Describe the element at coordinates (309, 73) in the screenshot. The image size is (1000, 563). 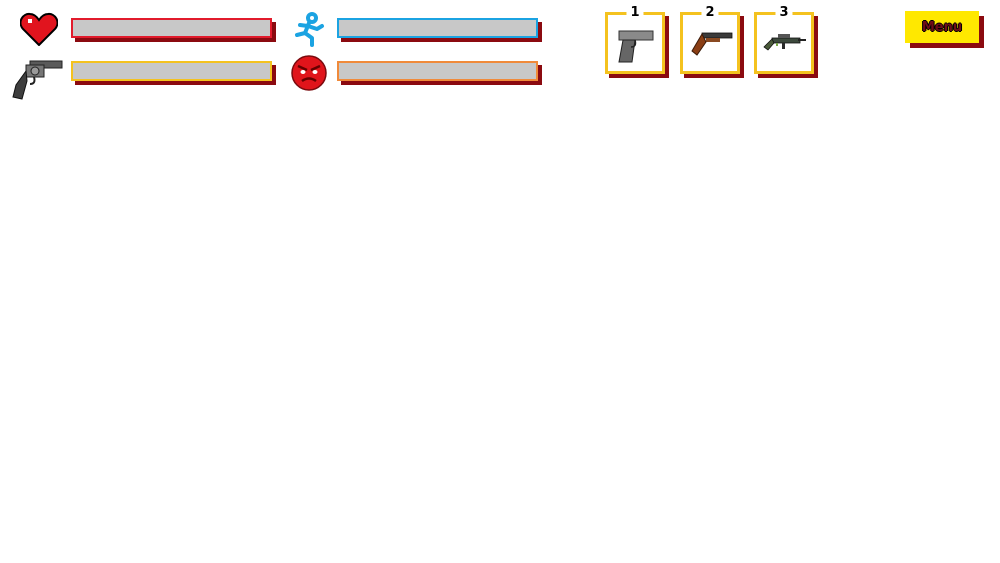
I see `angry-face-icon` at that location.